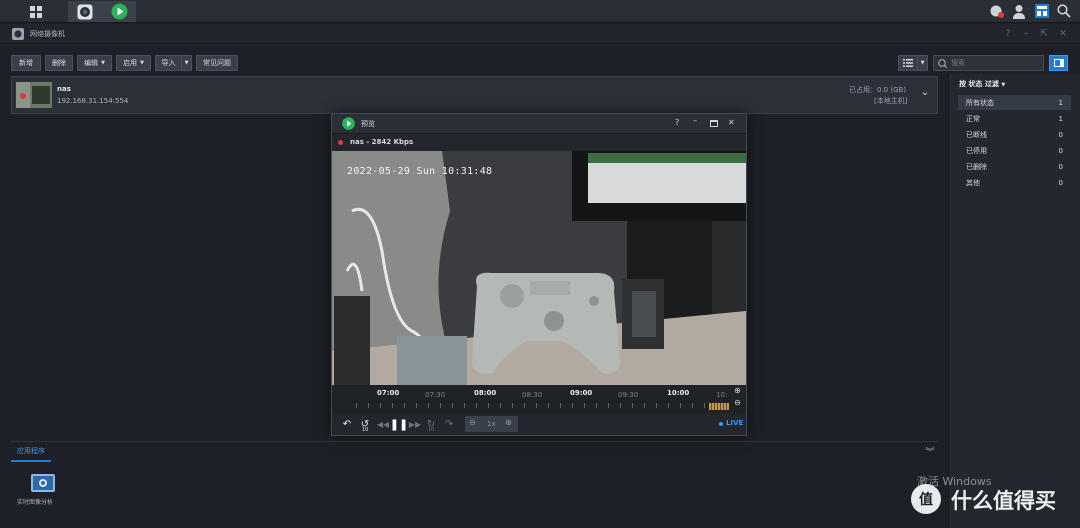  Describe the element at coordinates (431, 430) in the screenshot. I see `skip-fwd-value: 10` at that location.